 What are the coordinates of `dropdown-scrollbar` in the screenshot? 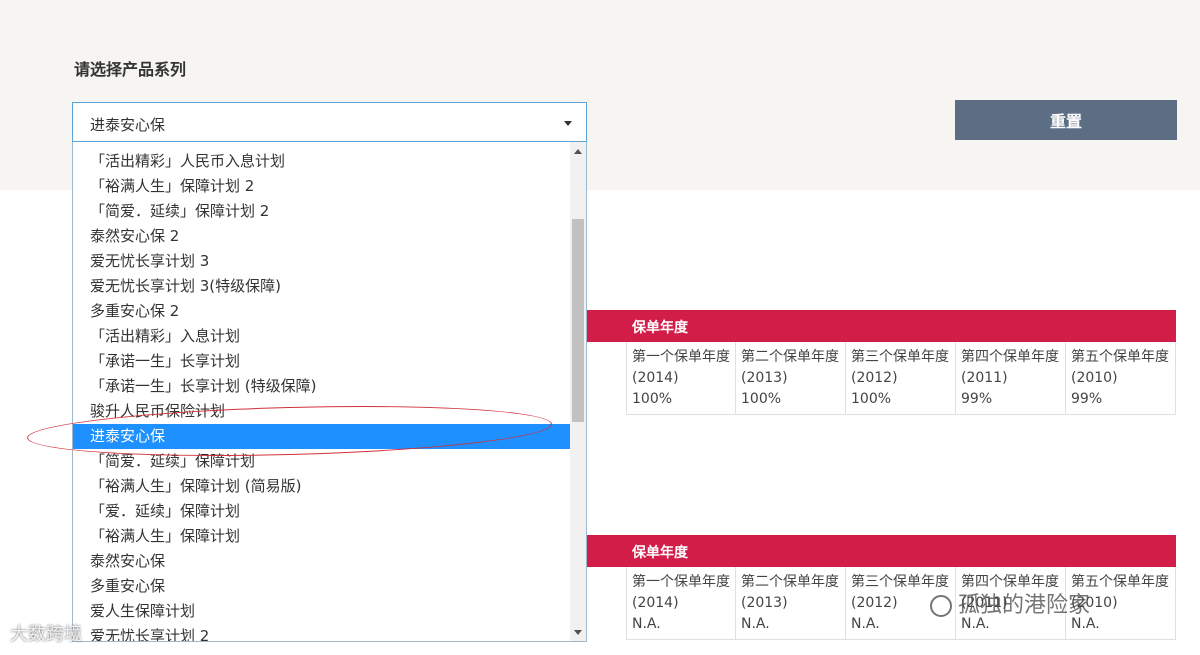 It's located at (578, 391).